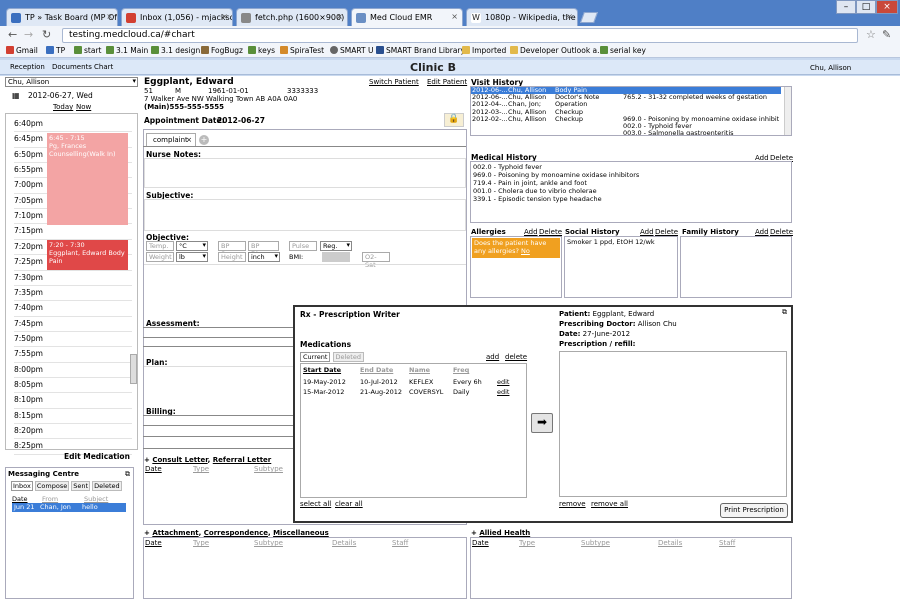 The width and height of the screenshot is (900, 612). Describe the element at coordinates (62, 17) in the screenshot. I see `browser-tab-taskboard: TP » Task Board (MP Office×` at that location.